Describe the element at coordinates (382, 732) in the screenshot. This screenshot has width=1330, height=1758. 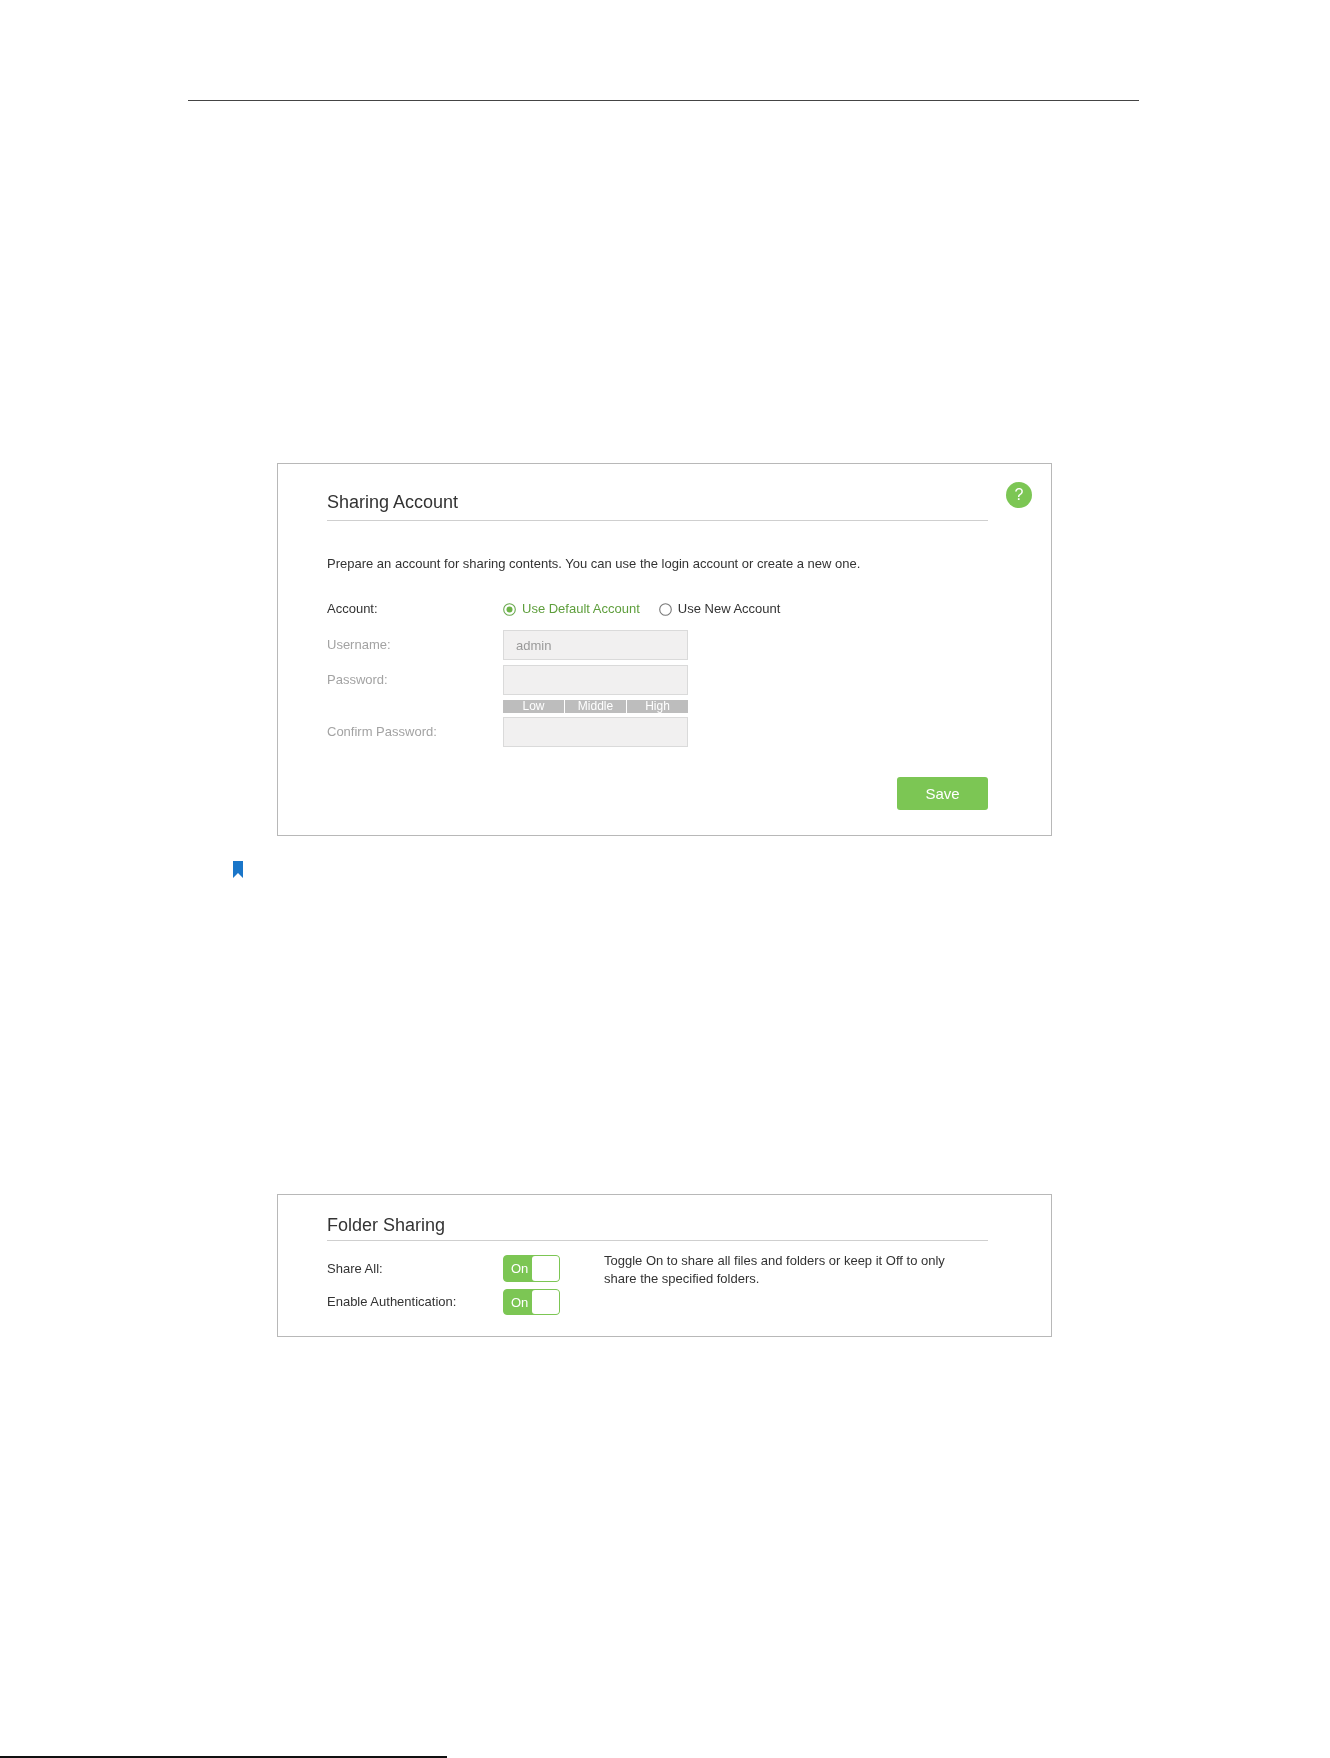
I see `field-label: Confirm Password:` at that location.